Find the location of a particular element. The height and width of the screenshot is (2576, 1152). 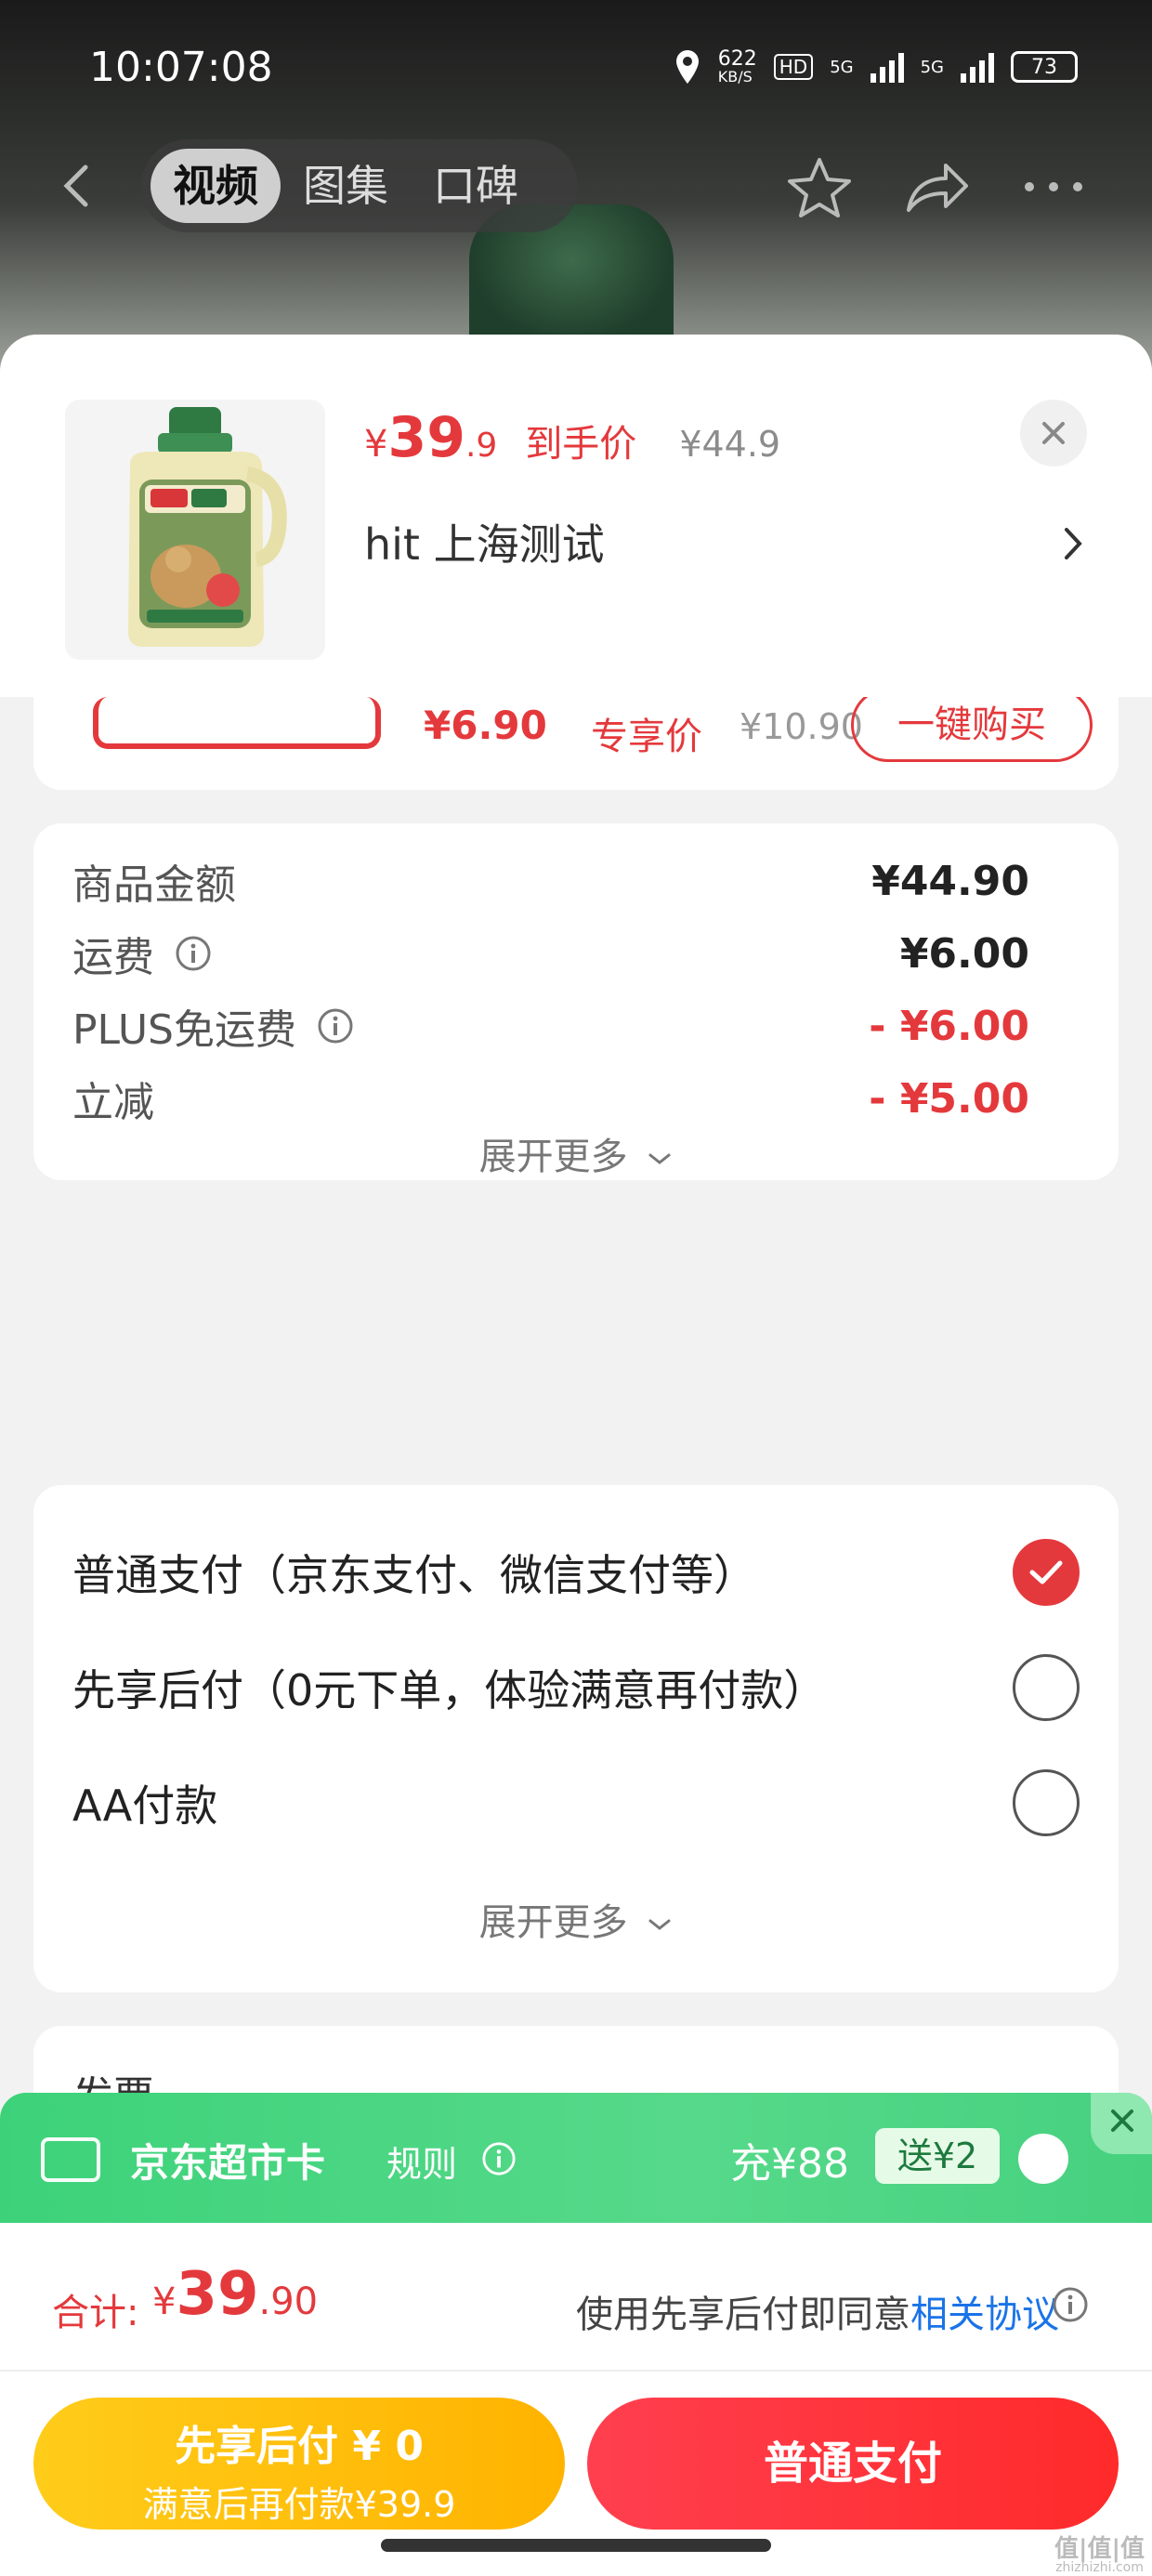

battery-level: 73 is located at coordinates (1044, 67).